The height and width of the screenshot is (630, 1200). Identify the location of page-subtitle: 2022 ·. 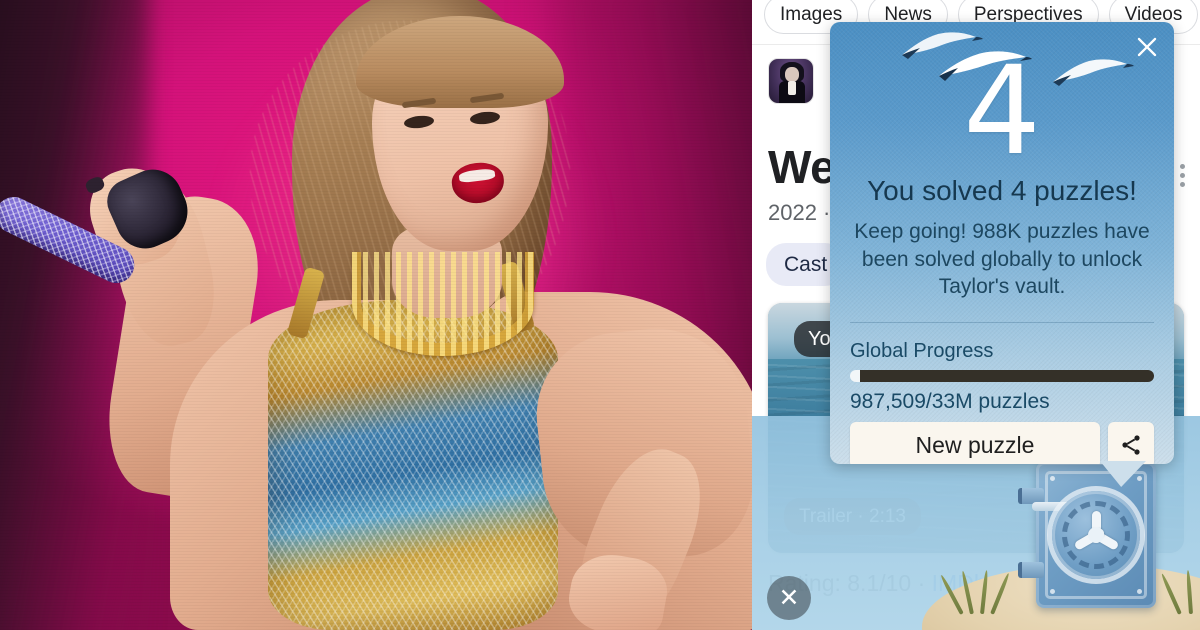
(799, 212).